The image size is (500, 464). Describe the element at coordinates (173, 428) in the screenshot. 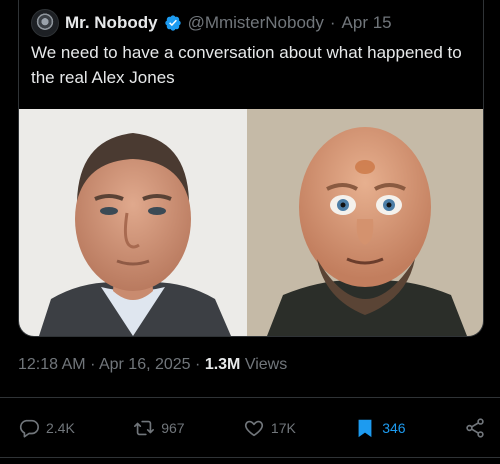

I see `retweet-count: 967` at that location.